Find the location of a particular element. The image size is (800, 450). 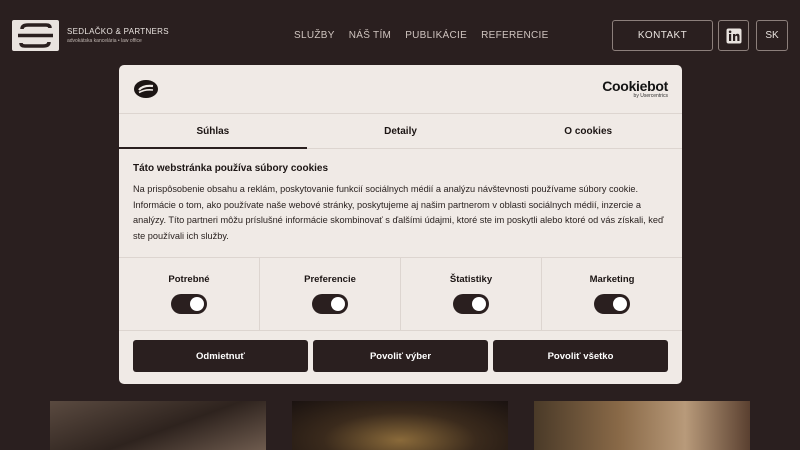

tab-detaily: Detaily is located at coordinates (401, 131).